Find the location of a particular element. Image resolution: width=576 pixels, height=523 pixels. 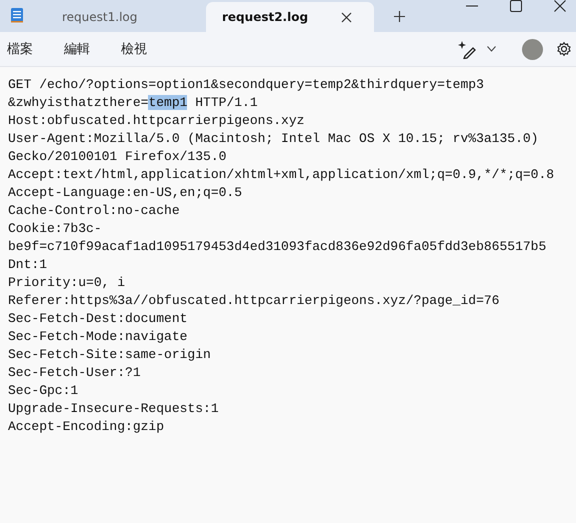

text-line: Cookie:7b3c- is located at coordinates (55, 229).